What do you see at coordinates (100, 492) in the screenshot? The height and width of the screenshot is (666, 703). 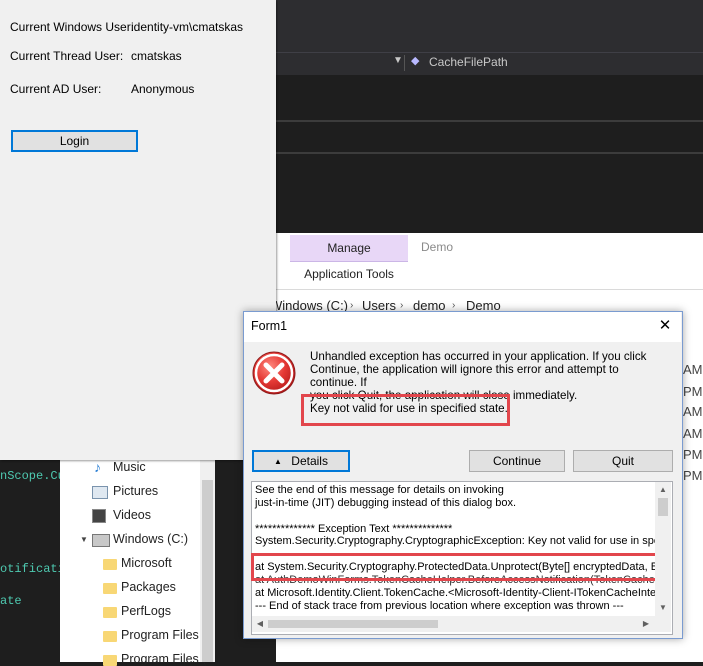 I see `pictures-icon` at bounding box center [100, 492].